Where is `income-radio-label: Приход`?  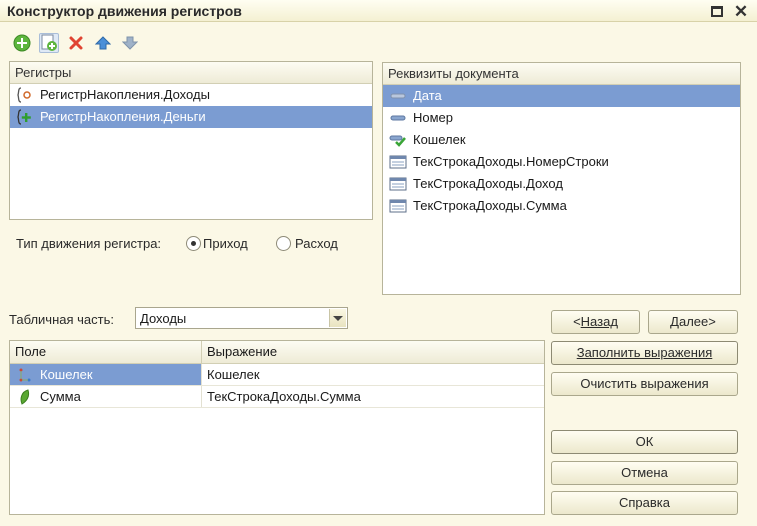 income-radio-label: Приход is located at coordinates (225, 243).